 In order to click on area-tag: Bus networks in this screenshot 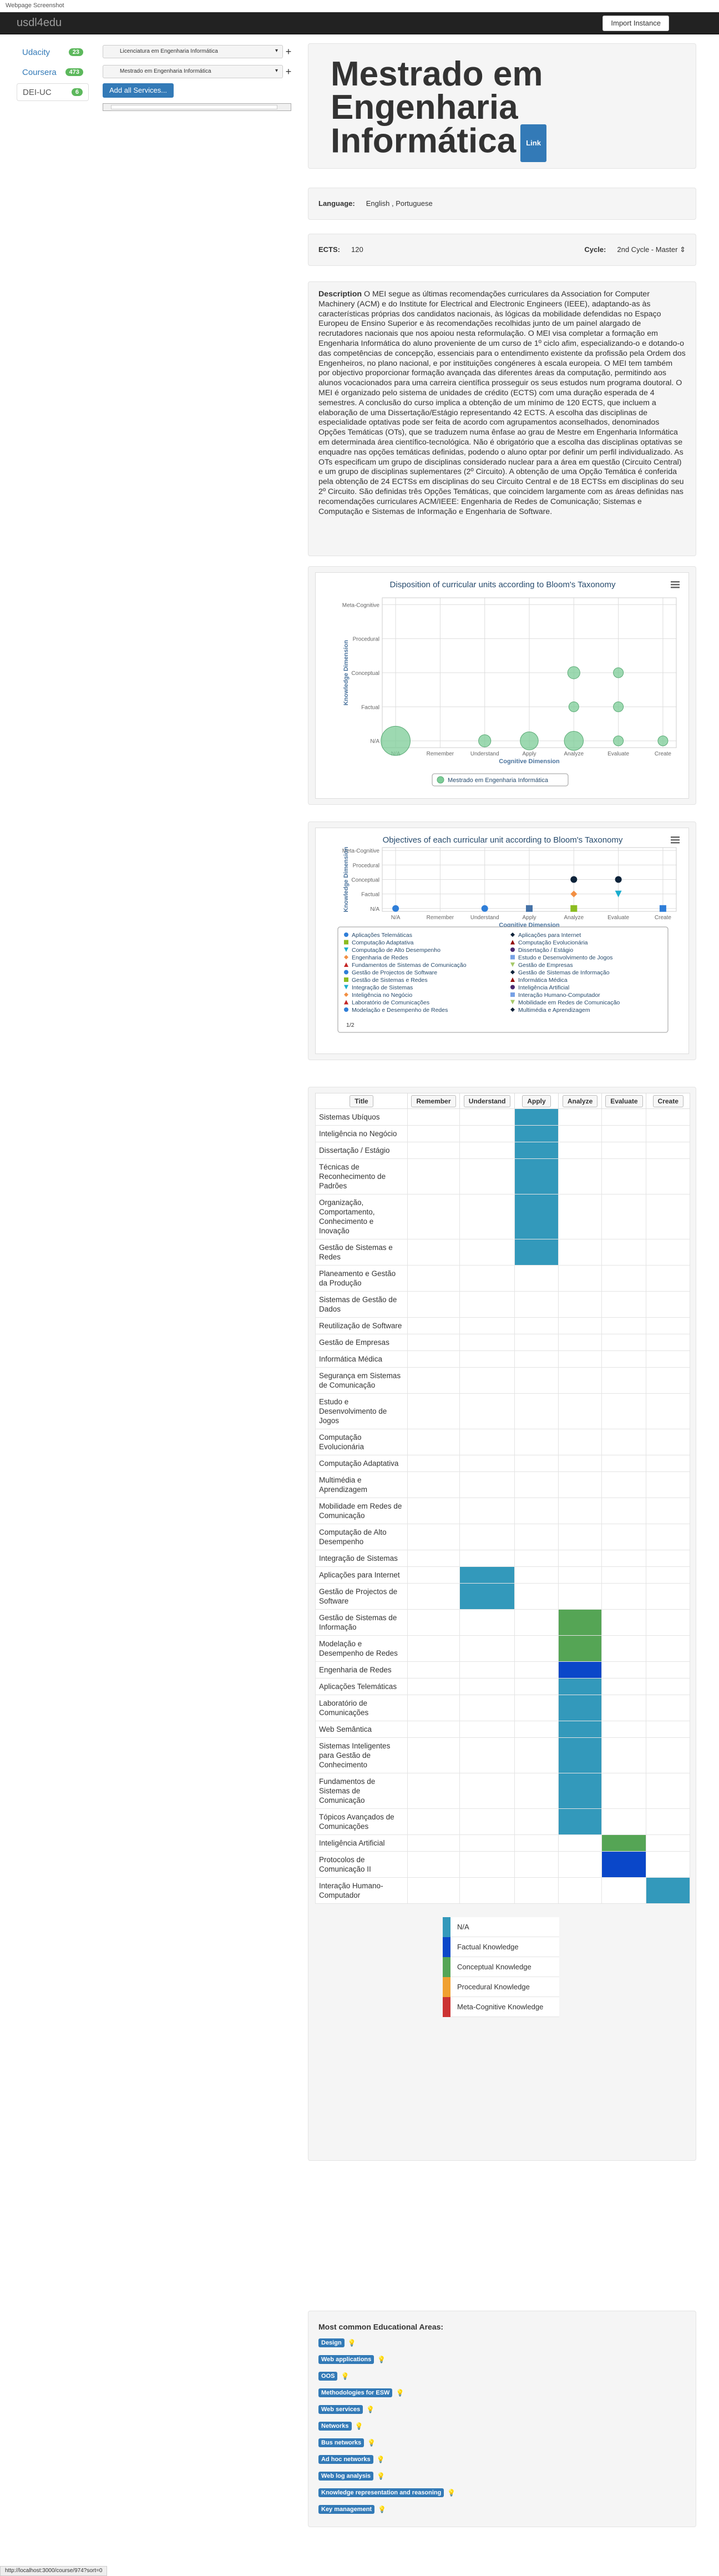, I will do `click(341, 2443)`.